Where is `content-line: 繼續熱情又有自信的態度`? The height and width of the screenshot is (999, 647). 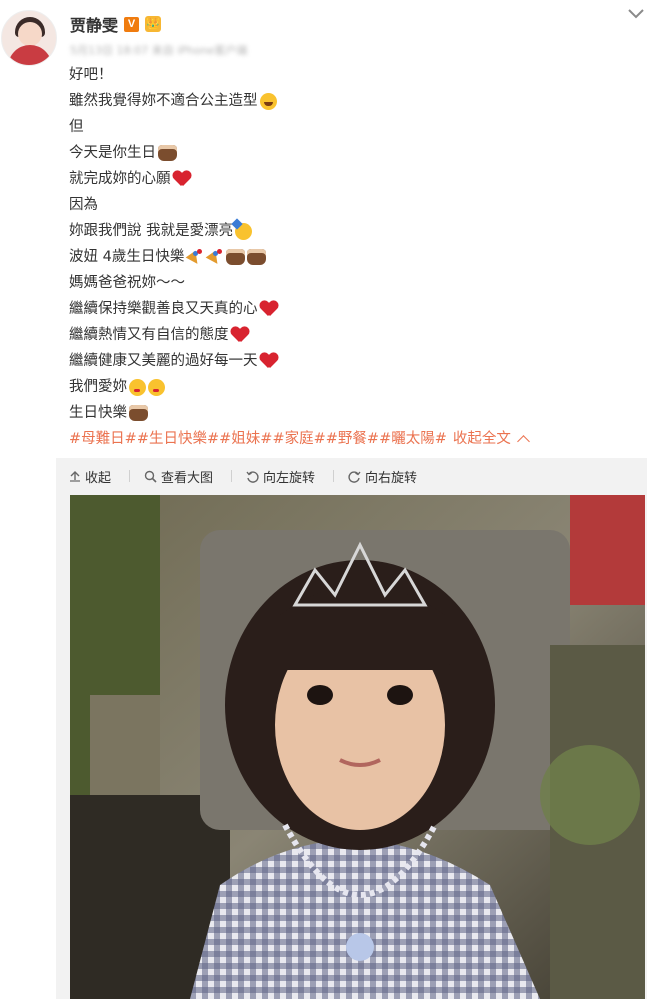 content-line: 繼續熱情又有自信的態度 is located at coordinates (349, 335).